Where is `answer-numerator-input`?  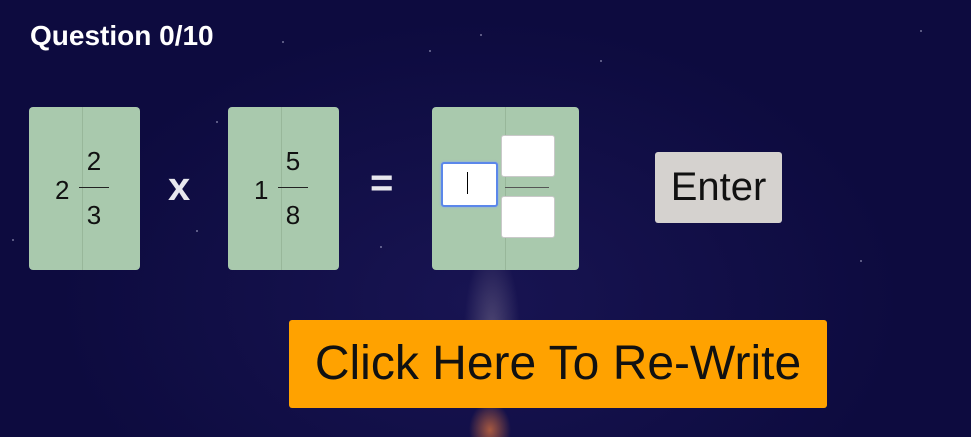
answer-numerator-input is located at coordinates (528, 156).